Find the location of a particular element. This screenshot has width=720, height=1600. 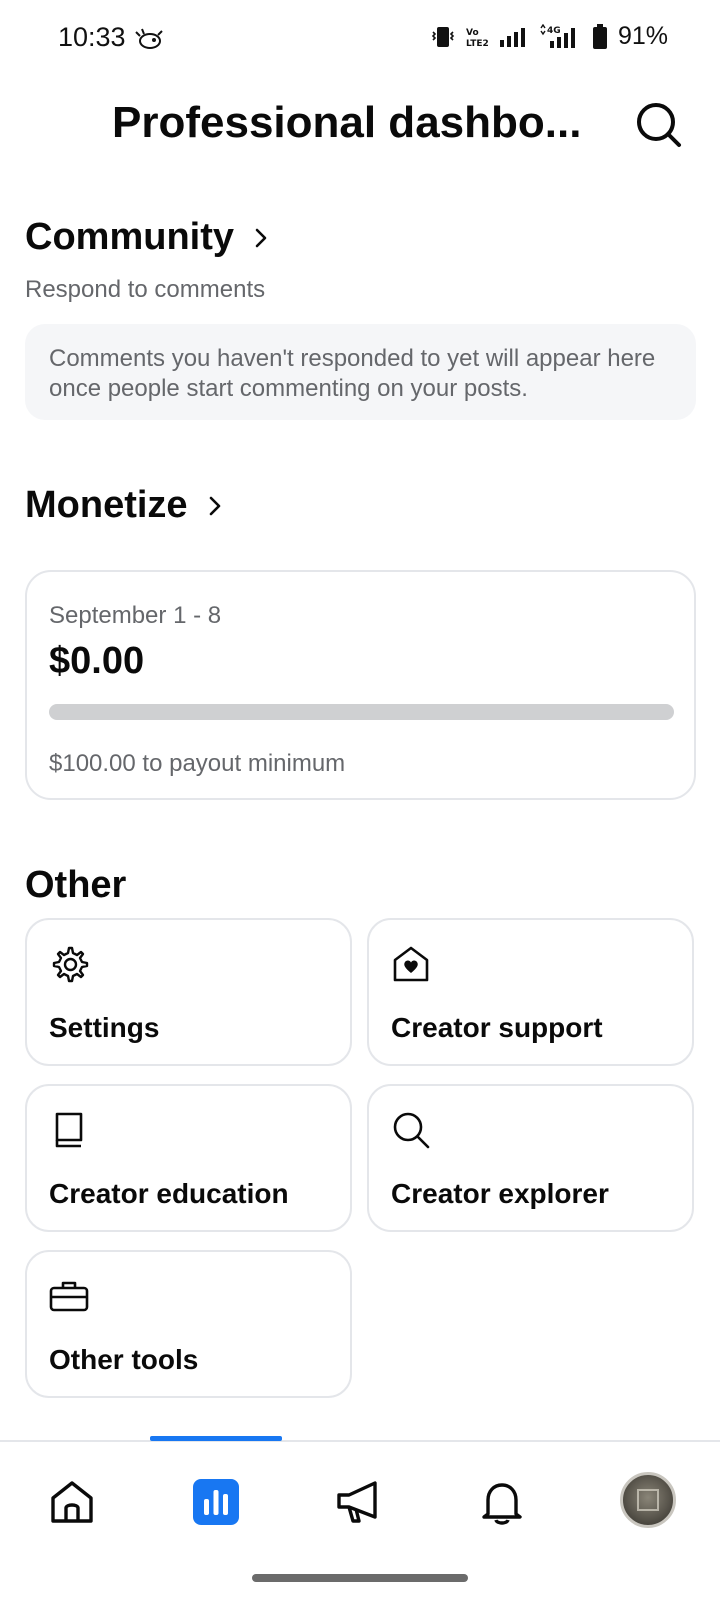

svg-text: Vo is located at coordinates (472, 33).